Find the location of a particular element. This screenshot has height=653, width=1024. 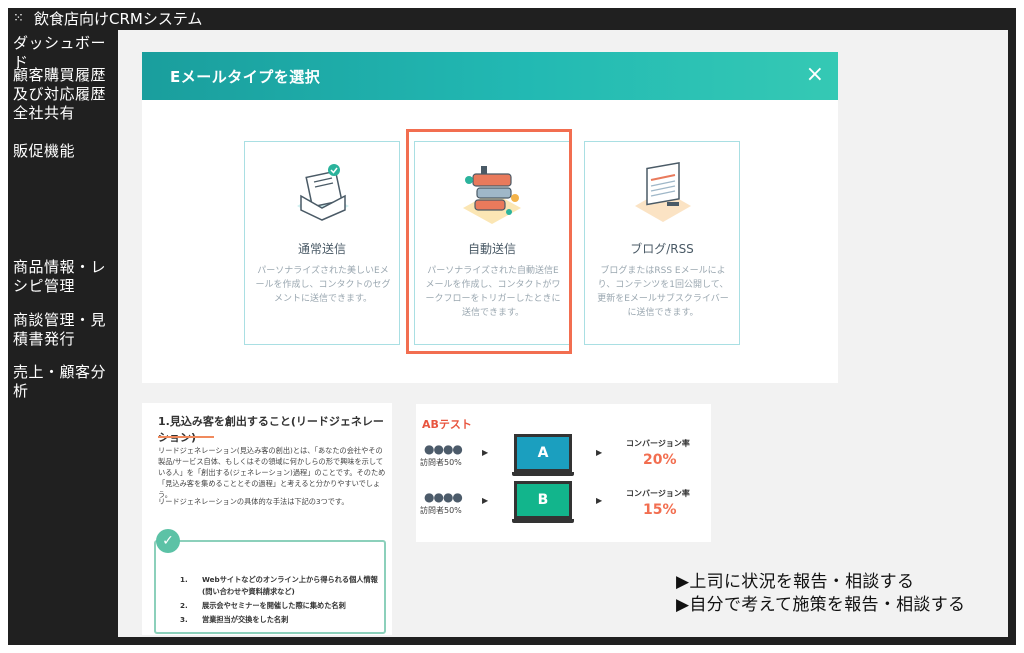

action-notes: ▶上司に状況を報告・相談する ▶自分で考えて施策を報告・相談する is located at coordinates (820, 594).